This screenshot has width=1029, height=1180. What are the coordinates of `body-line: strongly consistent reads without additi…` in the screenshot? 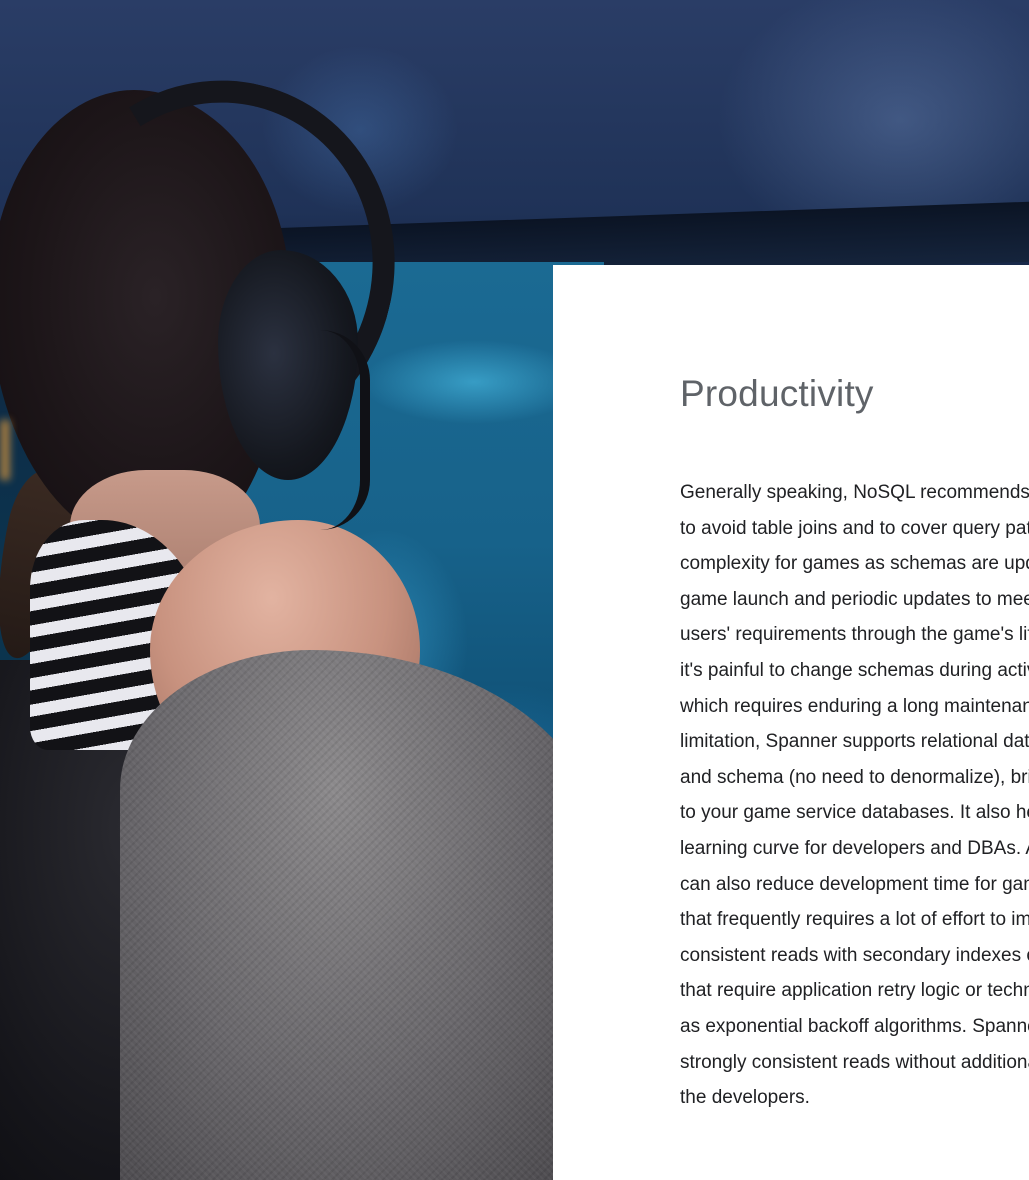 It's located at (854, 1062).